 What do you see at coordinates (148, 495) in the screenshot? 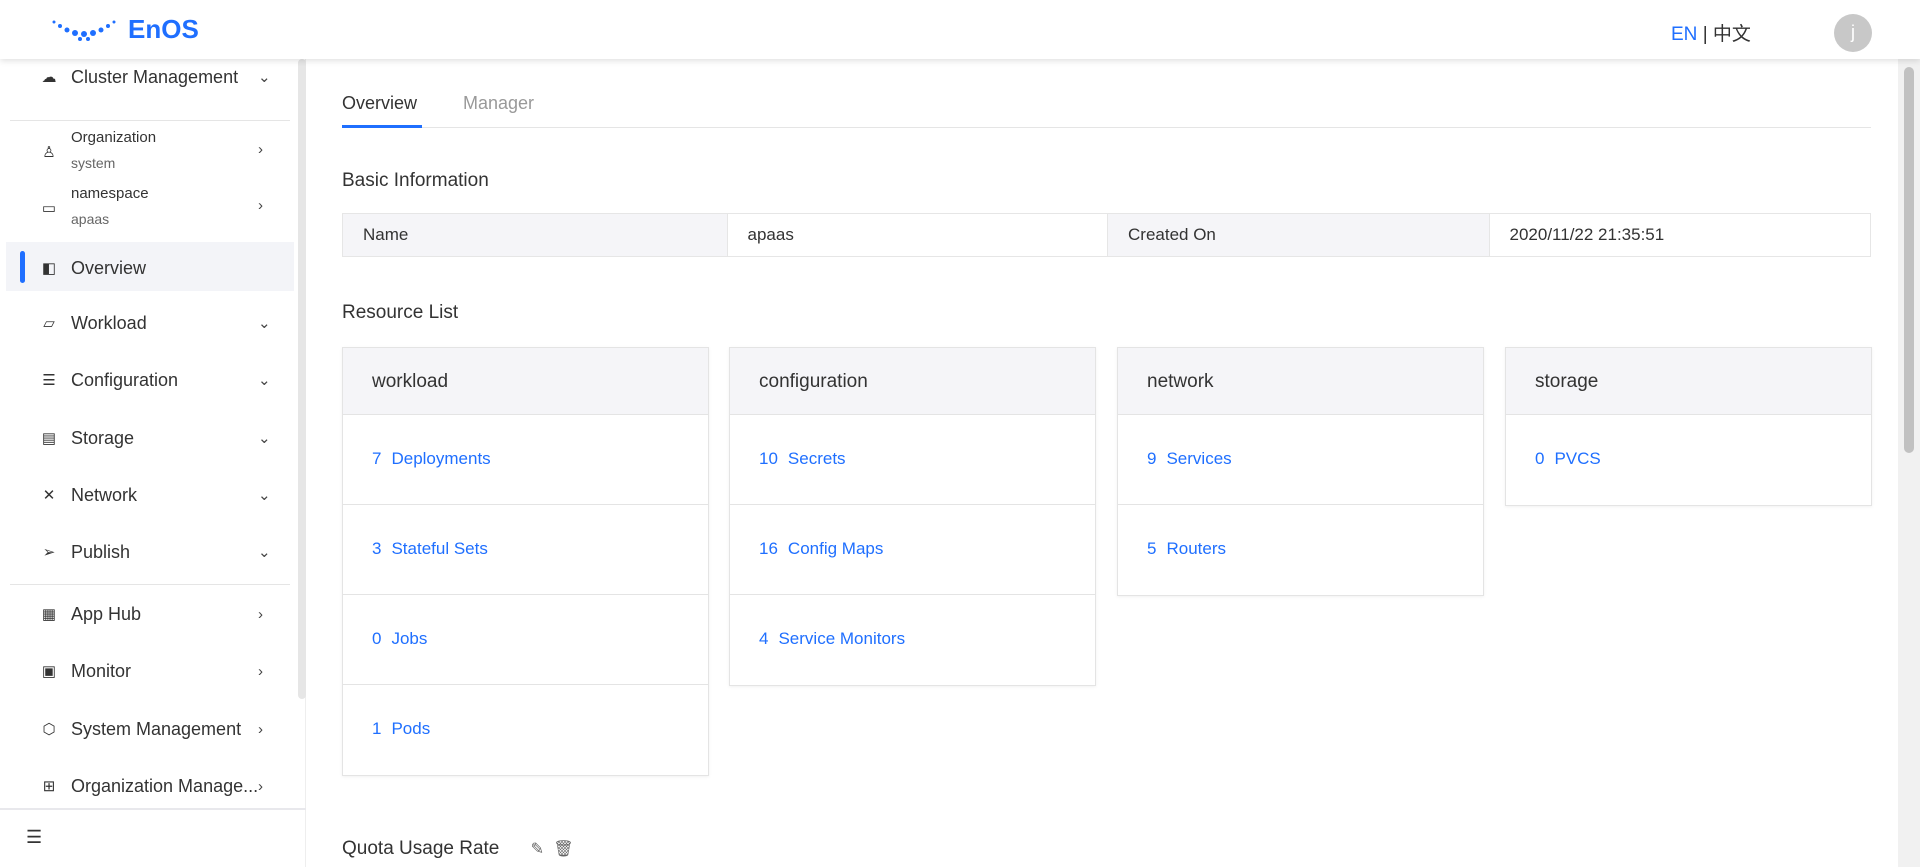
I see `sidebar-item-network: ✕ Network ⌄` at bounding box center [148, 495].